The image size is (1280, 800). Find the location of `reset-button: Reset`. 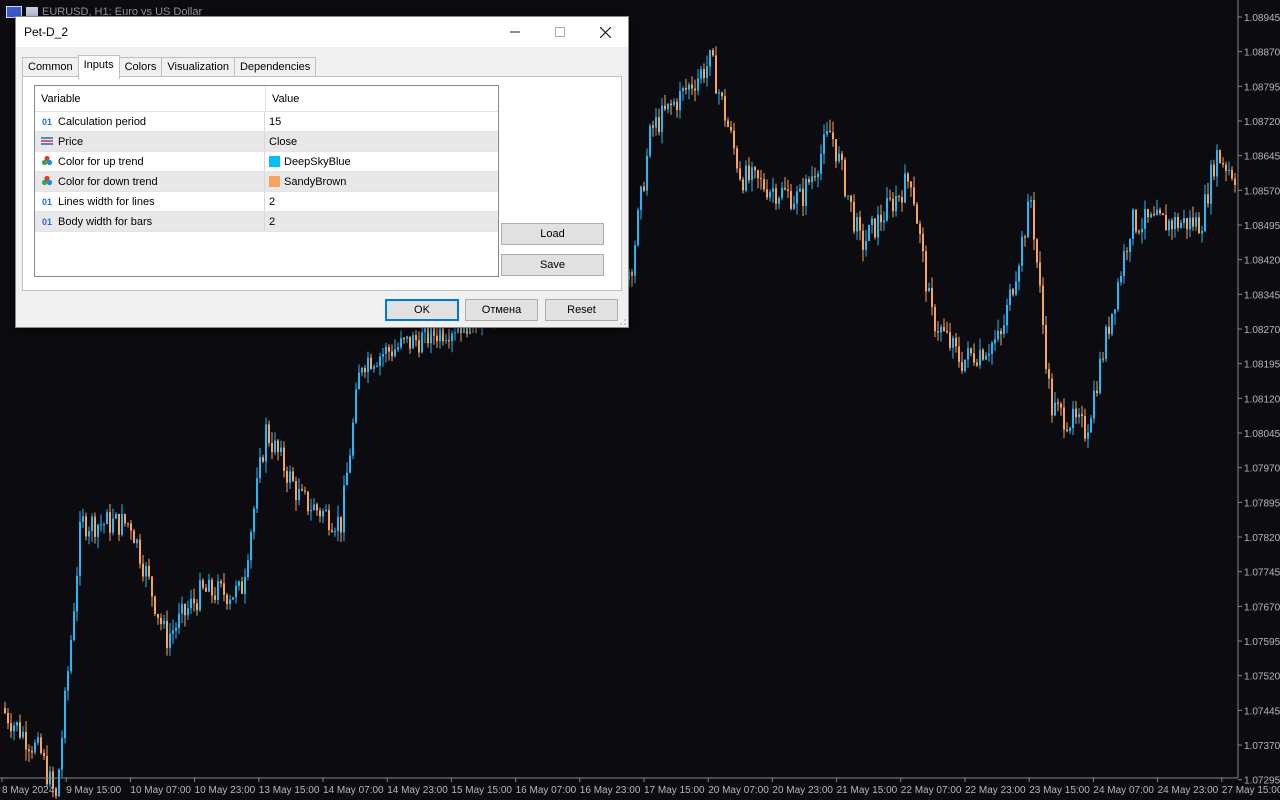

reset-button: Reset is located at coordinates (581, 310).